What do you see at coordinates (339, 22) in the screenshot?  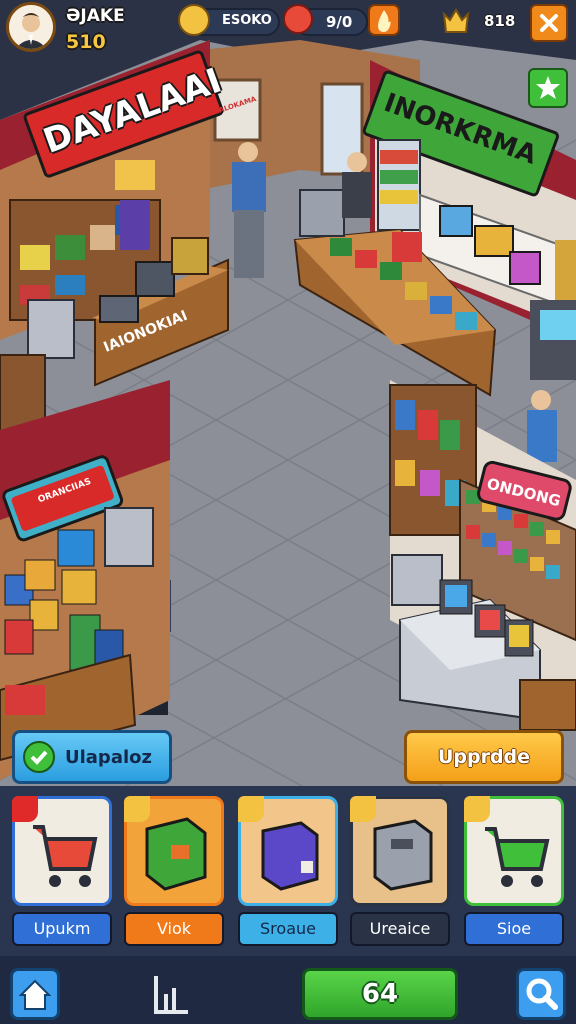 I see `hearts-label: 9/0` at bounding box center [339, 22].